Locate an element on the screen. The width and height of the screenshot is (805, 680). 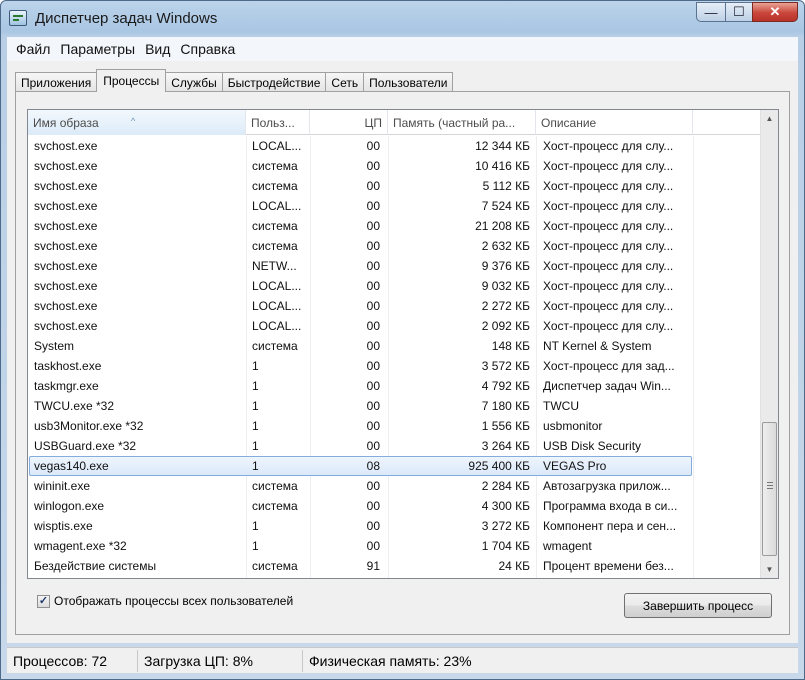
process-name: wisptis.exe is located at coordinates (63, 526).